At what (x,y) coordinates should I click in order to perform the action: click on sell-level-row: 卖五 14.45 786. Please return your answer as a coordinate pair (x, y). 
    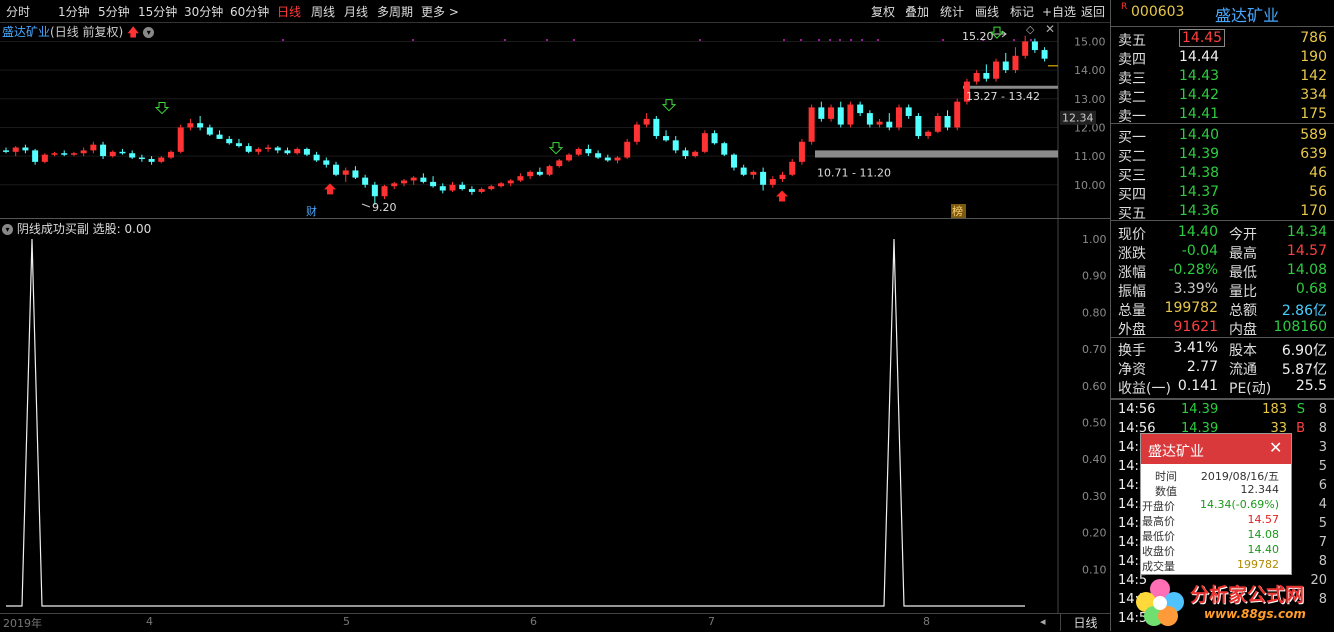
    Looking at the image, I should click on (1222, 39).